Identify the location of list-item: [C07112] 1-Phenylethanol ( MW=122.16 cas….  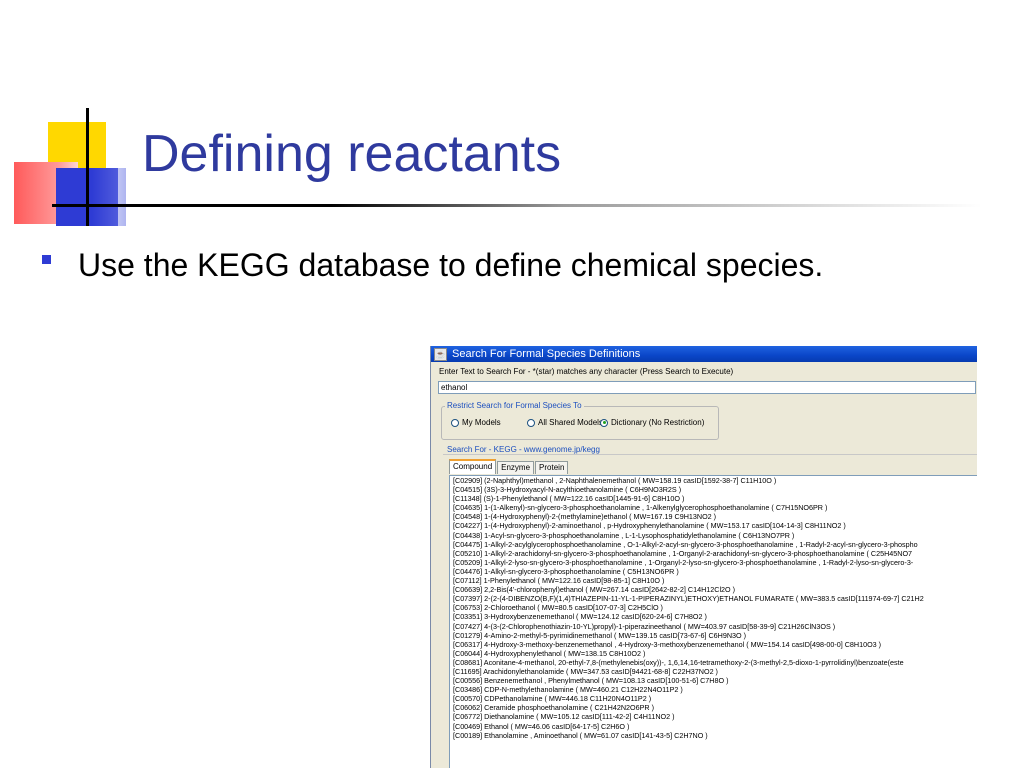
(713, 580).